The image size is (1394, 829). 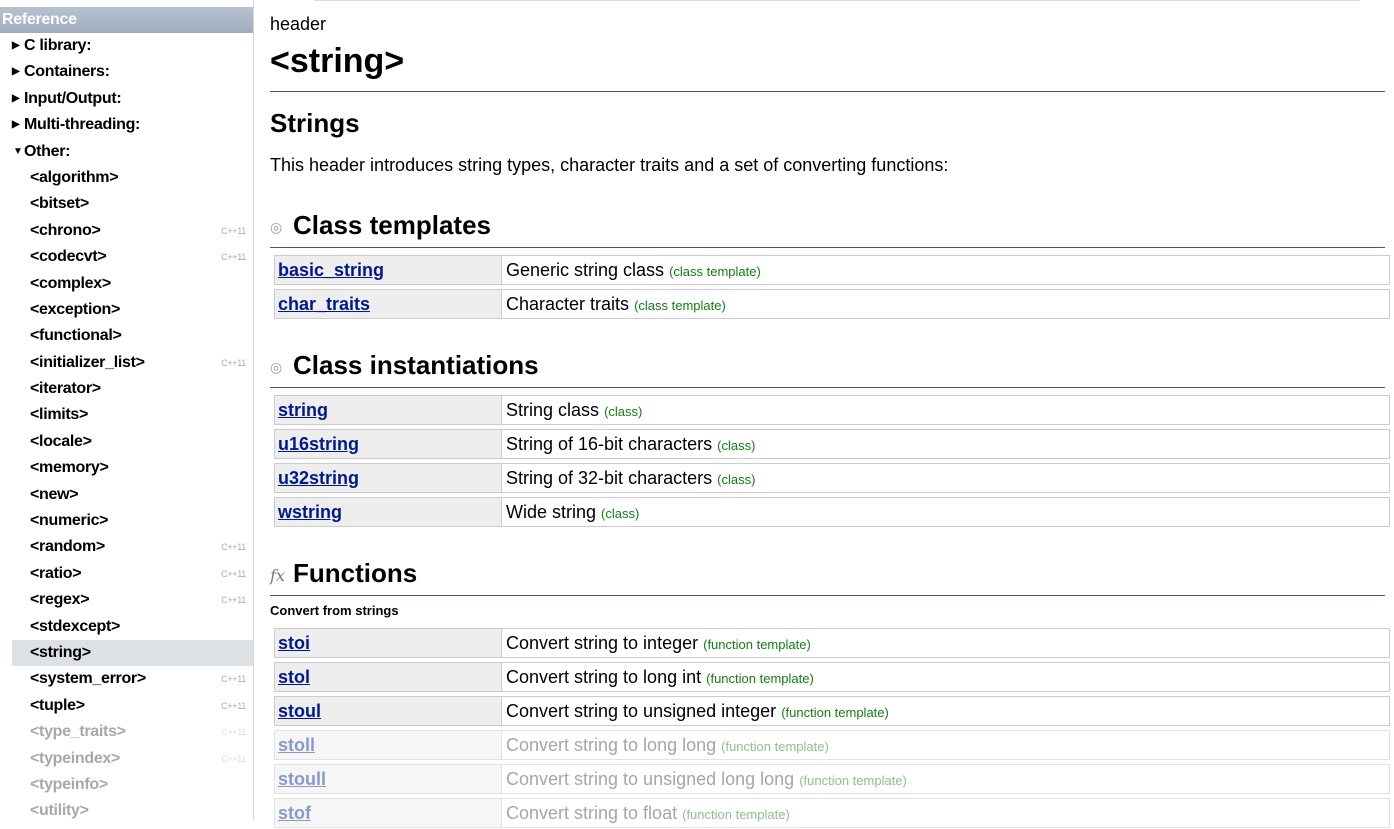 What do you see at coordinates (294, 643) in the screenshot?
I see `link-stoi: stoi` at bounding box center [294, 643].